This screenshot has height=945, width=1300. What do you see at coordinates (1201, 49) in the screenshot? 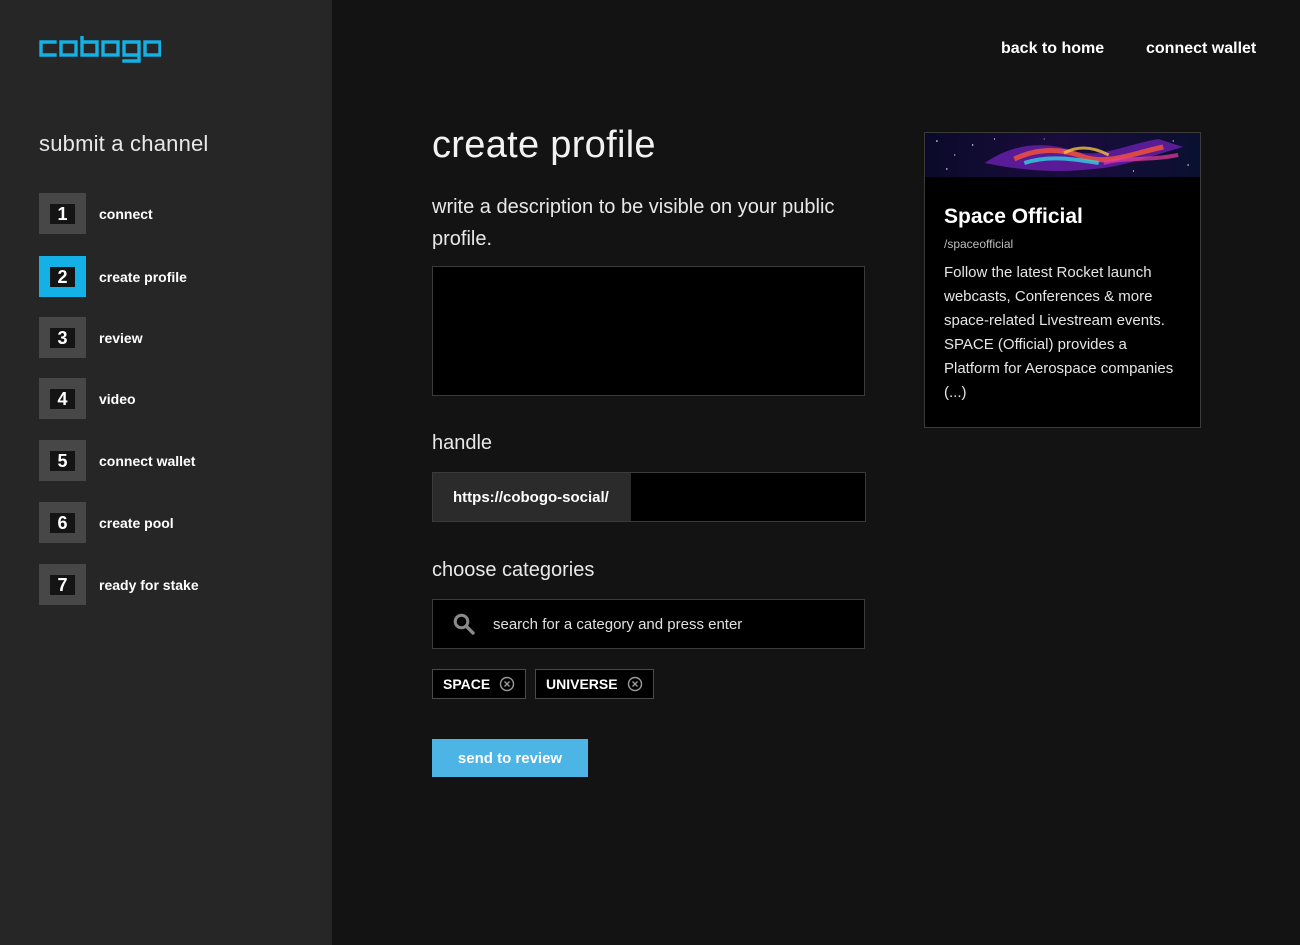
I see `connect-wallet-link: connect wallet` at bounding box center [1201, 49].